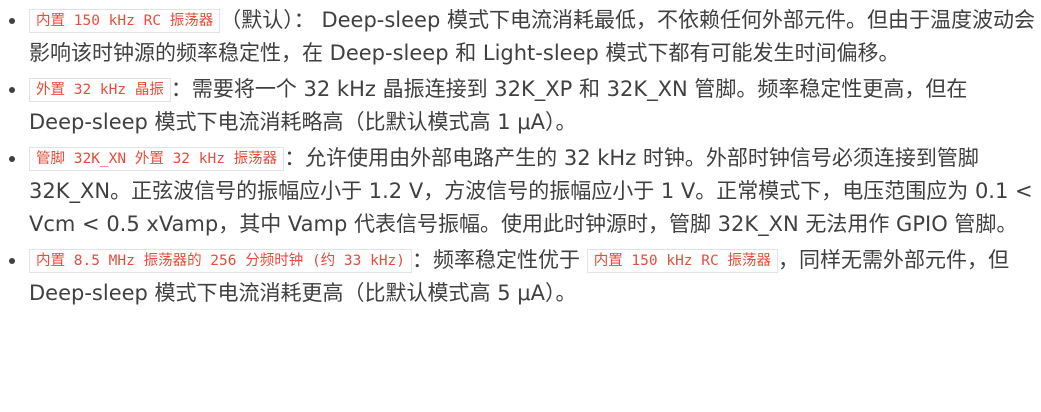  I want to click on inline-code: 管脚 32K_XN 外置 32 kHz 振荡器, so click(157, 159).